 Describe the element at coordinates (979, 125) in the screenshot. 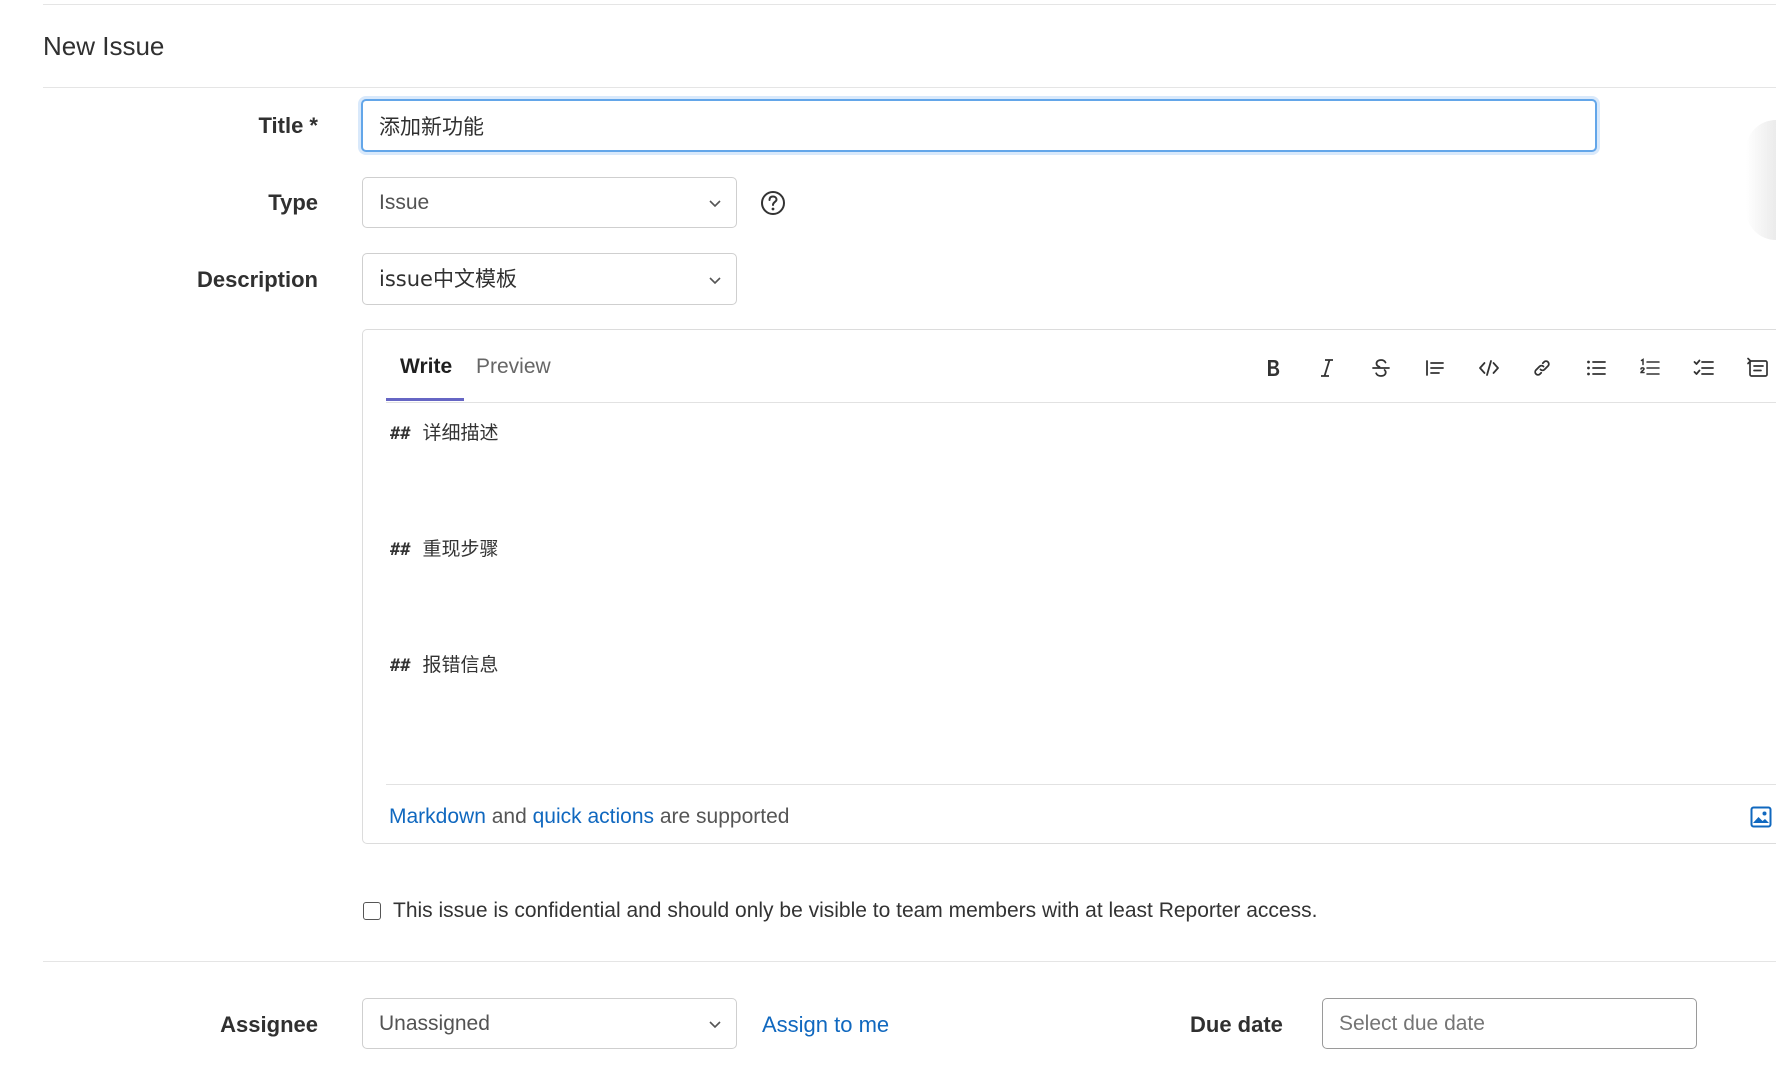

I see `title-input` at that location.